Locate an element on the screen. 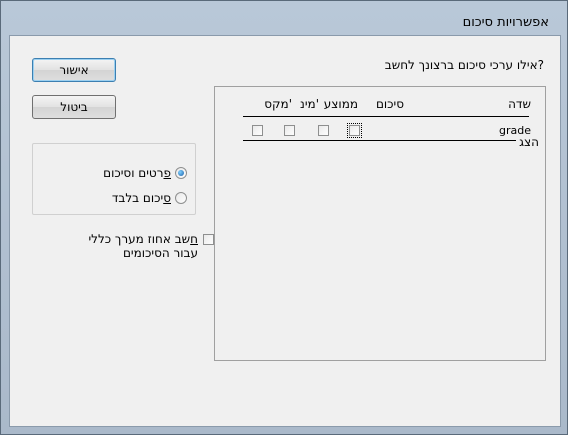 The height and width of the screenshot is (435, 568). row-separator is located at coordinates (386, 140).